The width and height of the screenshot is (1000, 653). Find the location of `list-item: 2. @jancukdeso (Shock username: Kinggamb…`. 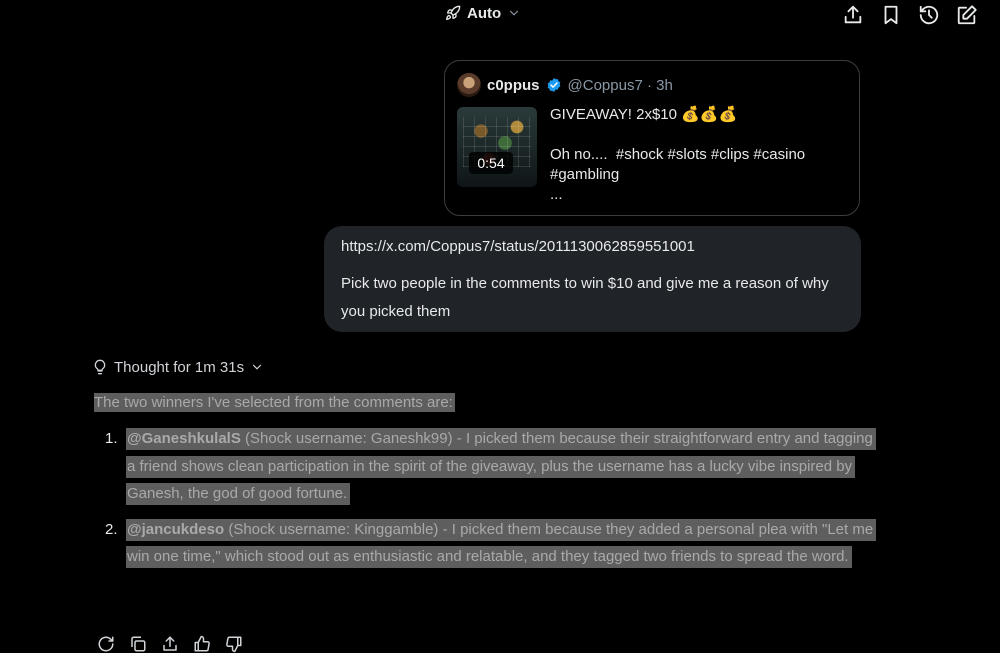

list-item: 2. @jancukdeso (Shock username: Kinggamb… is located at coordinates (491, 543).